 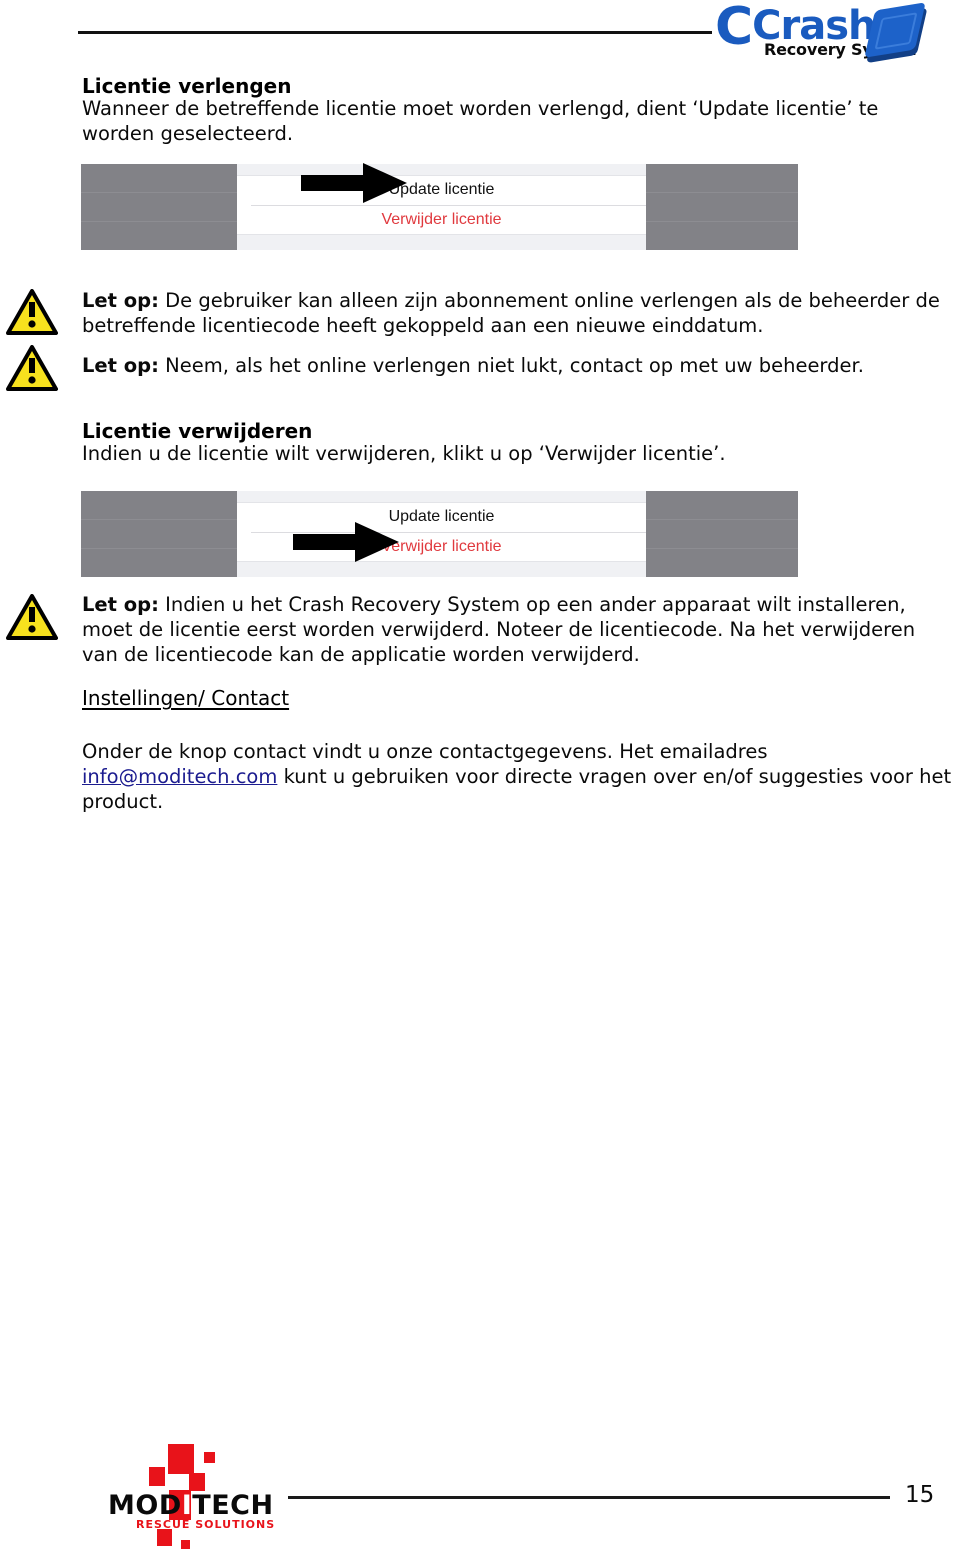 What do you see at coordinates (441, 547) in the screenshot?
I see `screenshot2-row-verwijder-licentie: Verwijder licentie` at bounding box center [441, 547].